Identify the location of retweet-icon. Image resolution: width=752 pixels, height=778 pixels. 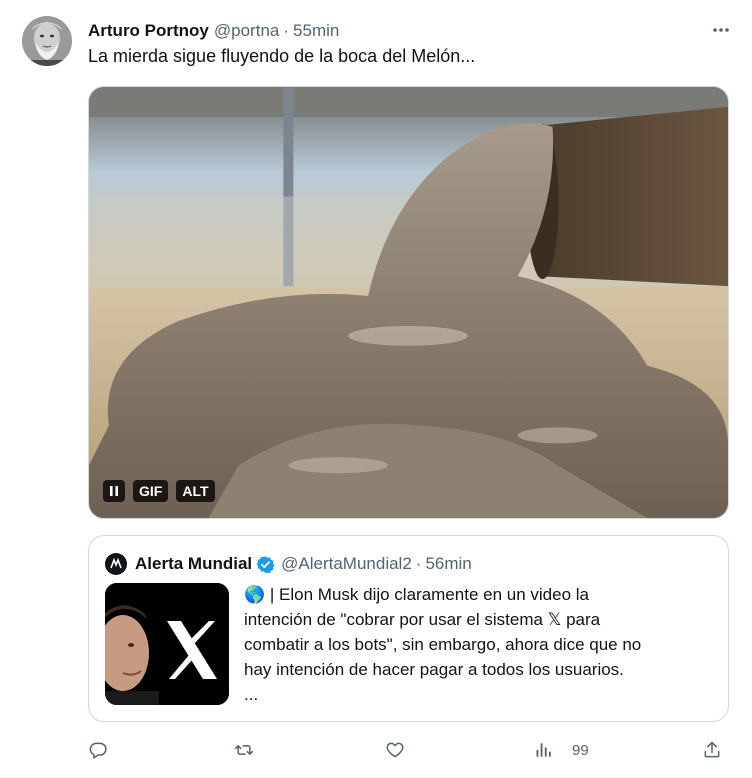
(244, 750).